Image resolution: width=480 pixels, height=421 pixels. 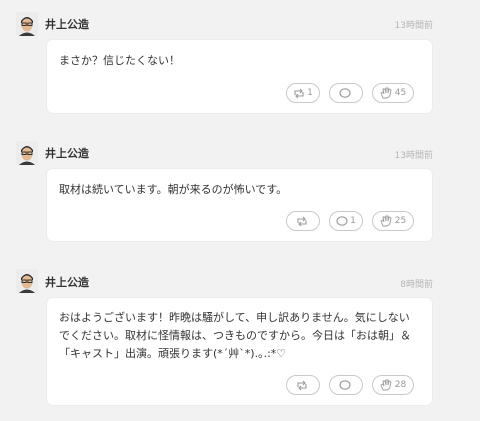 I want to click on clap-button: 45, so click(x=393, y=93).